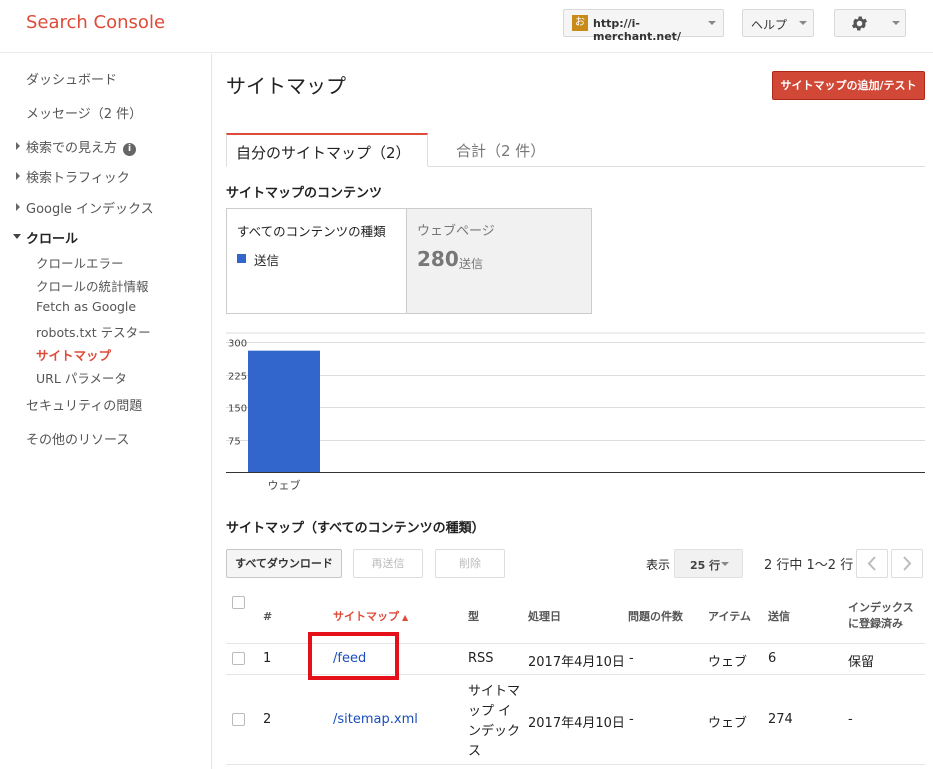  I want to click on sidebar-item-messages: メッセージ（2 件）, so click(84, 112).